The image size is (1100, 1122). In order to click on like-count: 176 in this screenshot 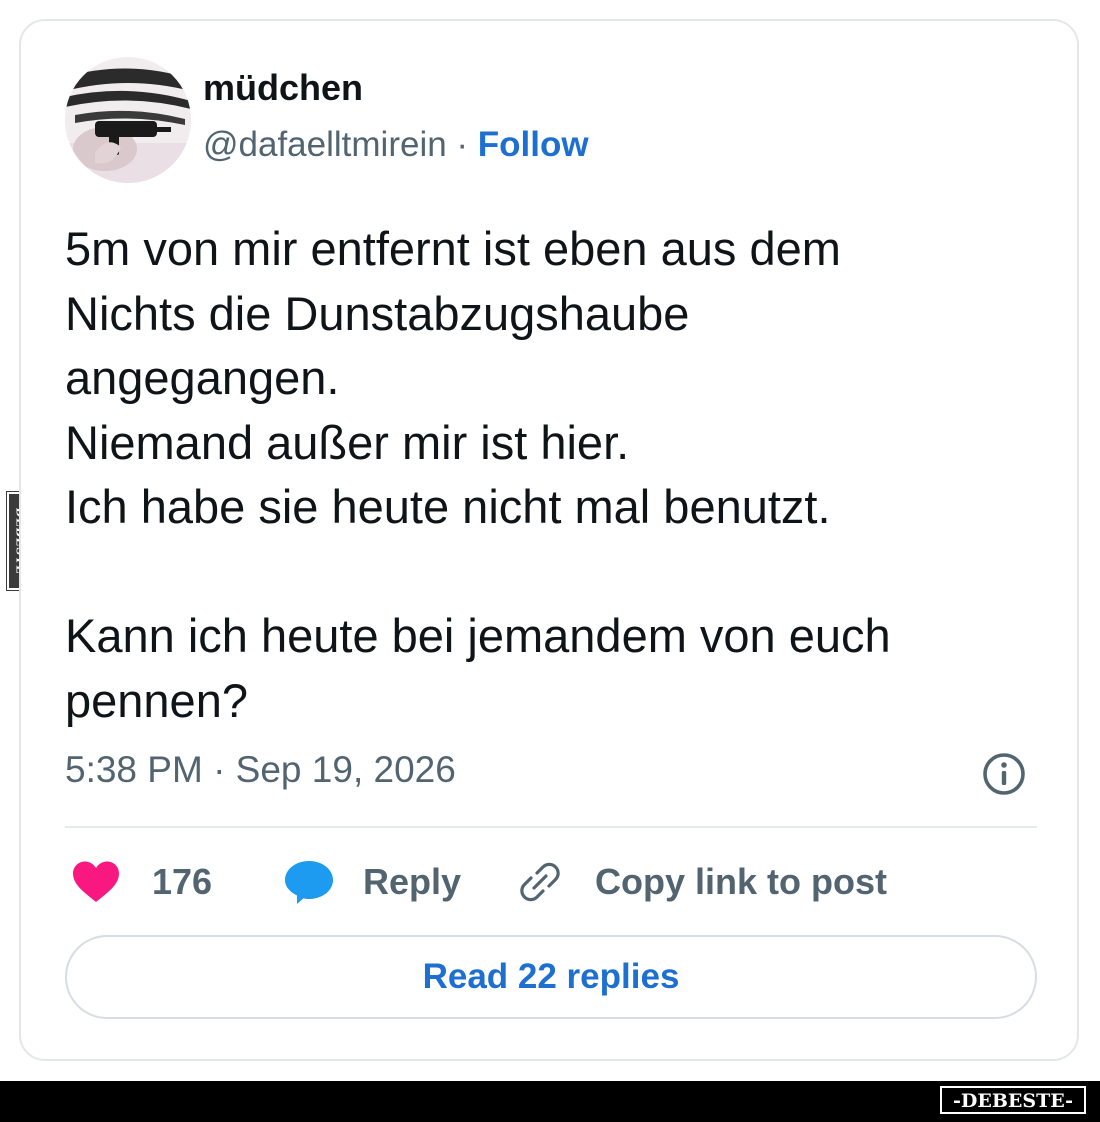, I will do `click(182, 881)`.